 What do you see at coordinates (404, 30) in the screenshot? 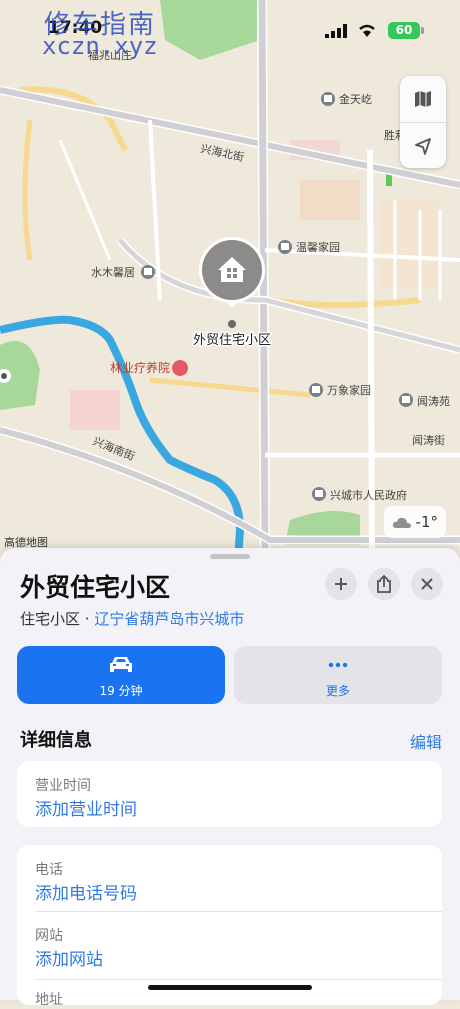
I see `battery-icon: 60` at bounding box center [404, 30].